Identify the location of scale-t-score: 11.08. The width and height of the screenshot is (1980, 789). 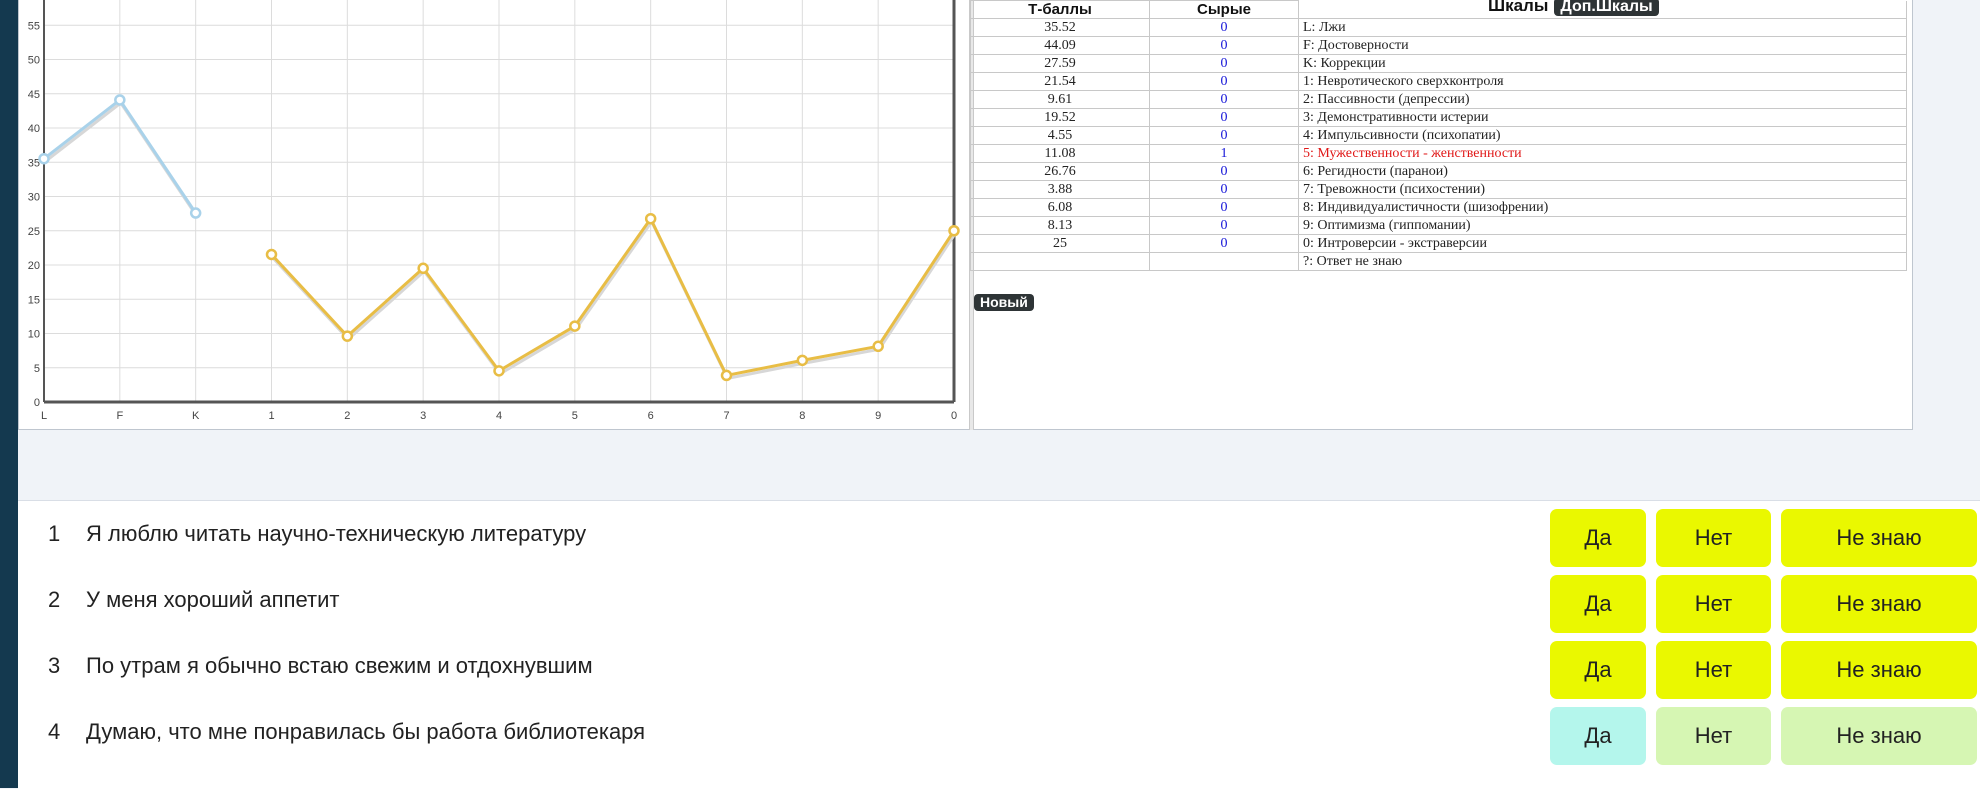
(1060, 153).